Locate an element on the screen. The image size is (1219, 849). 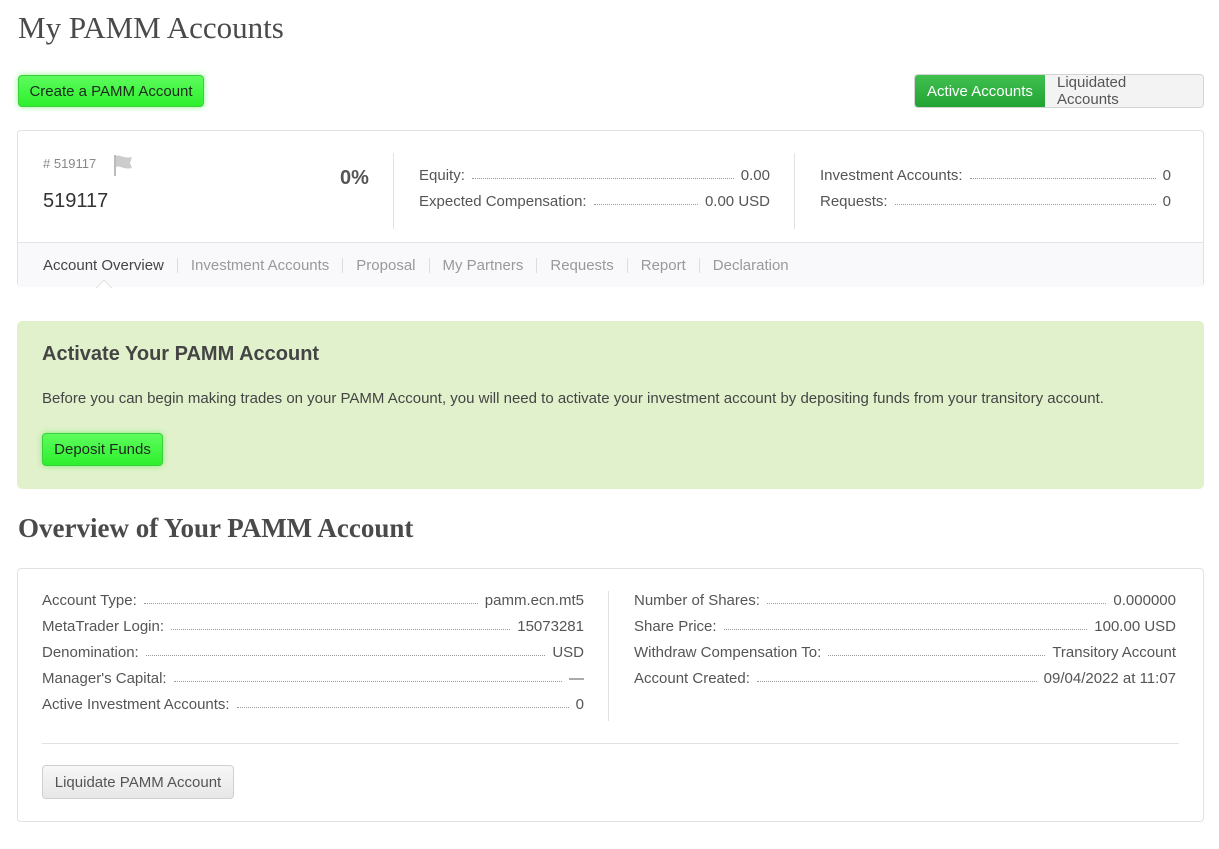
account-type-label: Account Type: is located at coordinates (89, 600).